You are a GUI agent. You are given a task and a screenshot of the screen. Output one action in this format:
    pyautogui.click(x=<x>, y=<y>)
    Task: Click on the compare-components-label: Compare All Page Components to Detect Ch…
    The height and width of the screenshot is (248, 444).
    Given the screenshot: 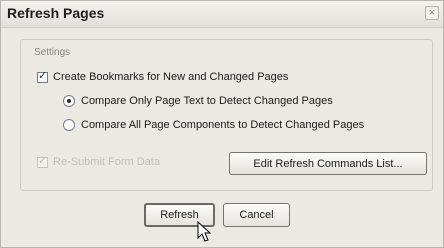 What is the action you would take?
    pyautogui.click(x=223, y=125)
    